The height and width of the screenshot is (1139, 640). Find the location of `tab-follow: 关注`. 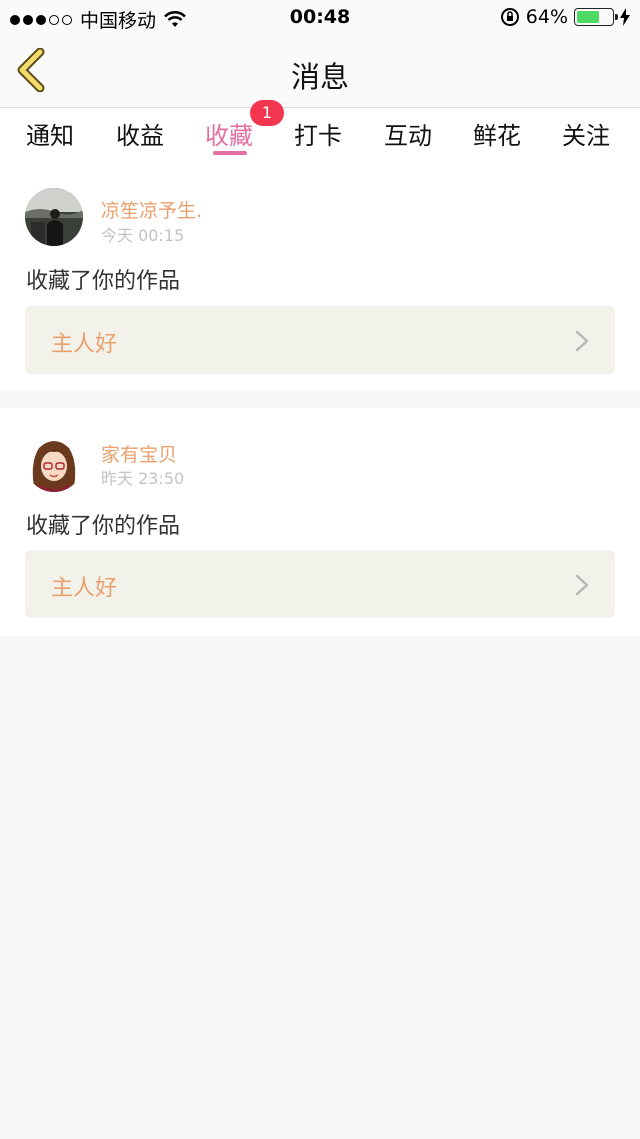

tab-follow: 关注 is located at coordinates (586, 133).